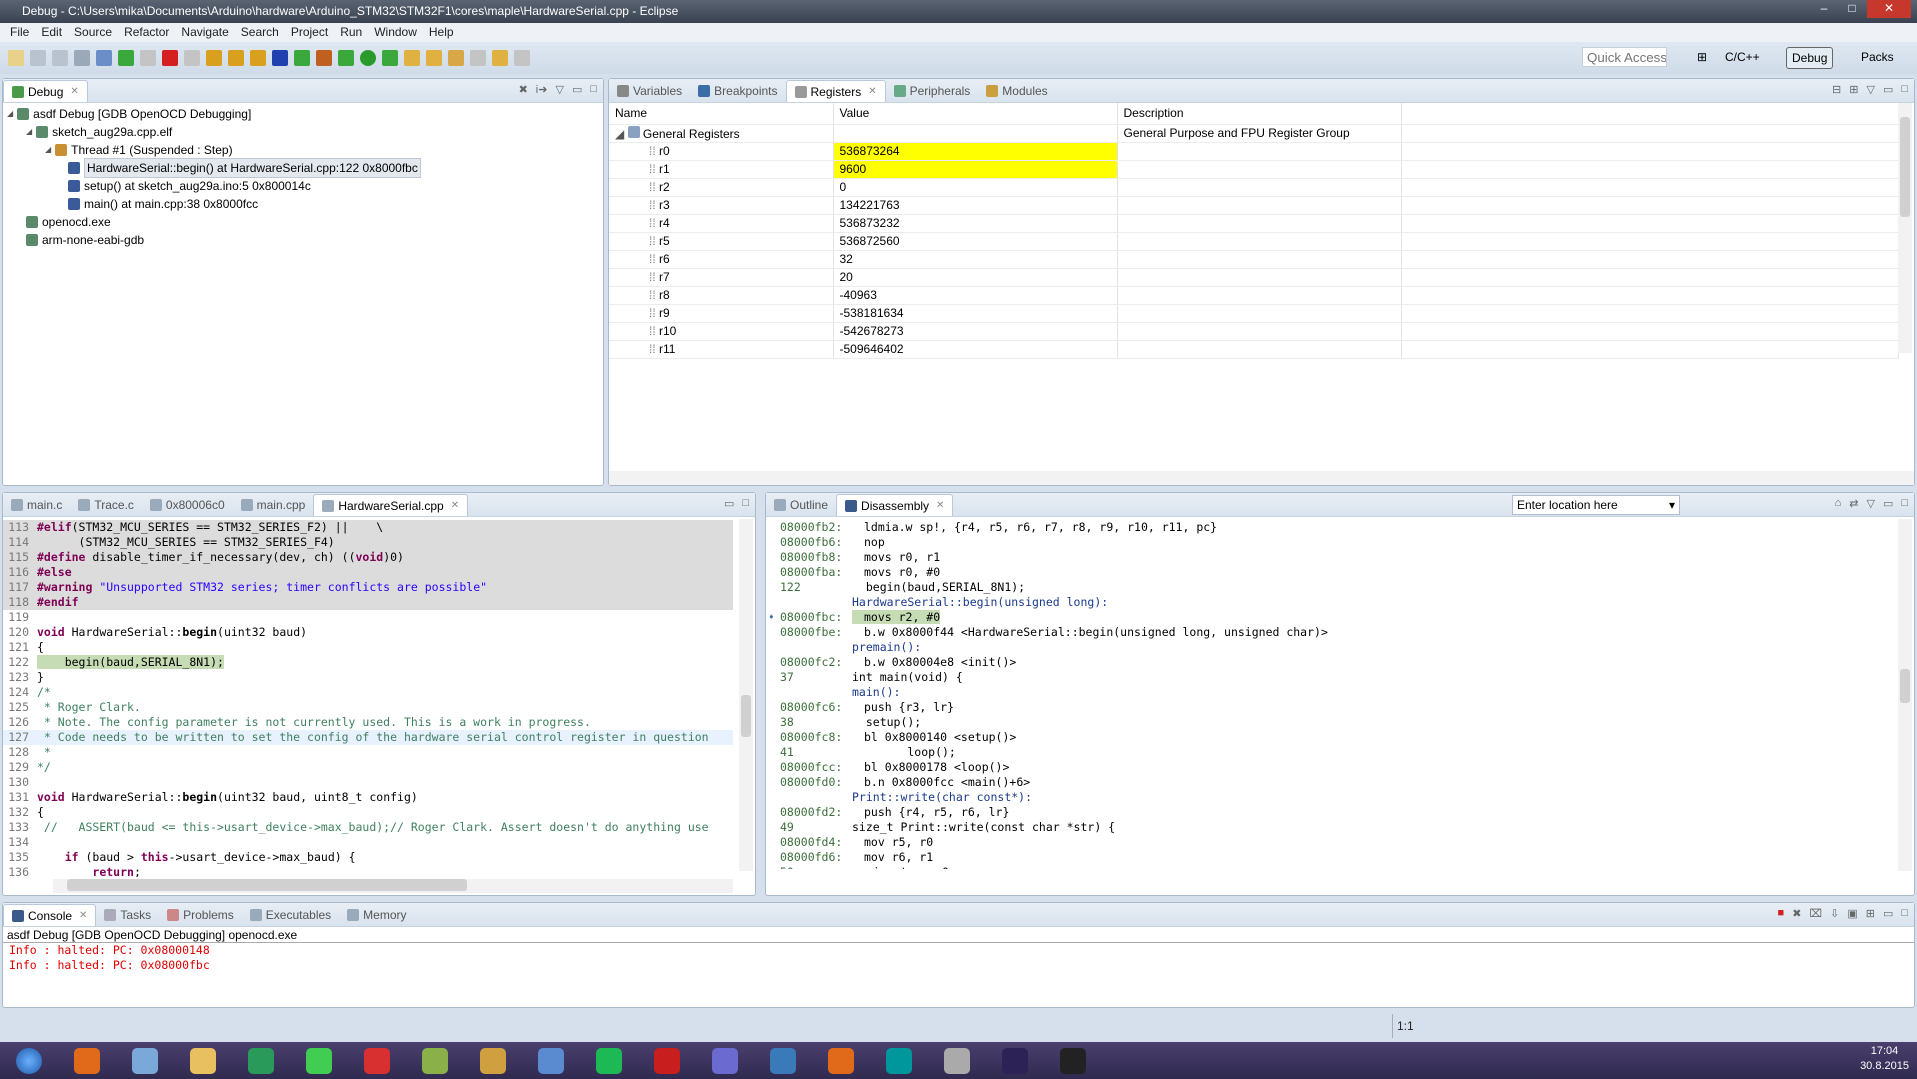 This screenshot has height=1079, width=1917. Describe the element at coordinates (975, 151) in the screenshot. I see `register-value: 536873264` at that location.